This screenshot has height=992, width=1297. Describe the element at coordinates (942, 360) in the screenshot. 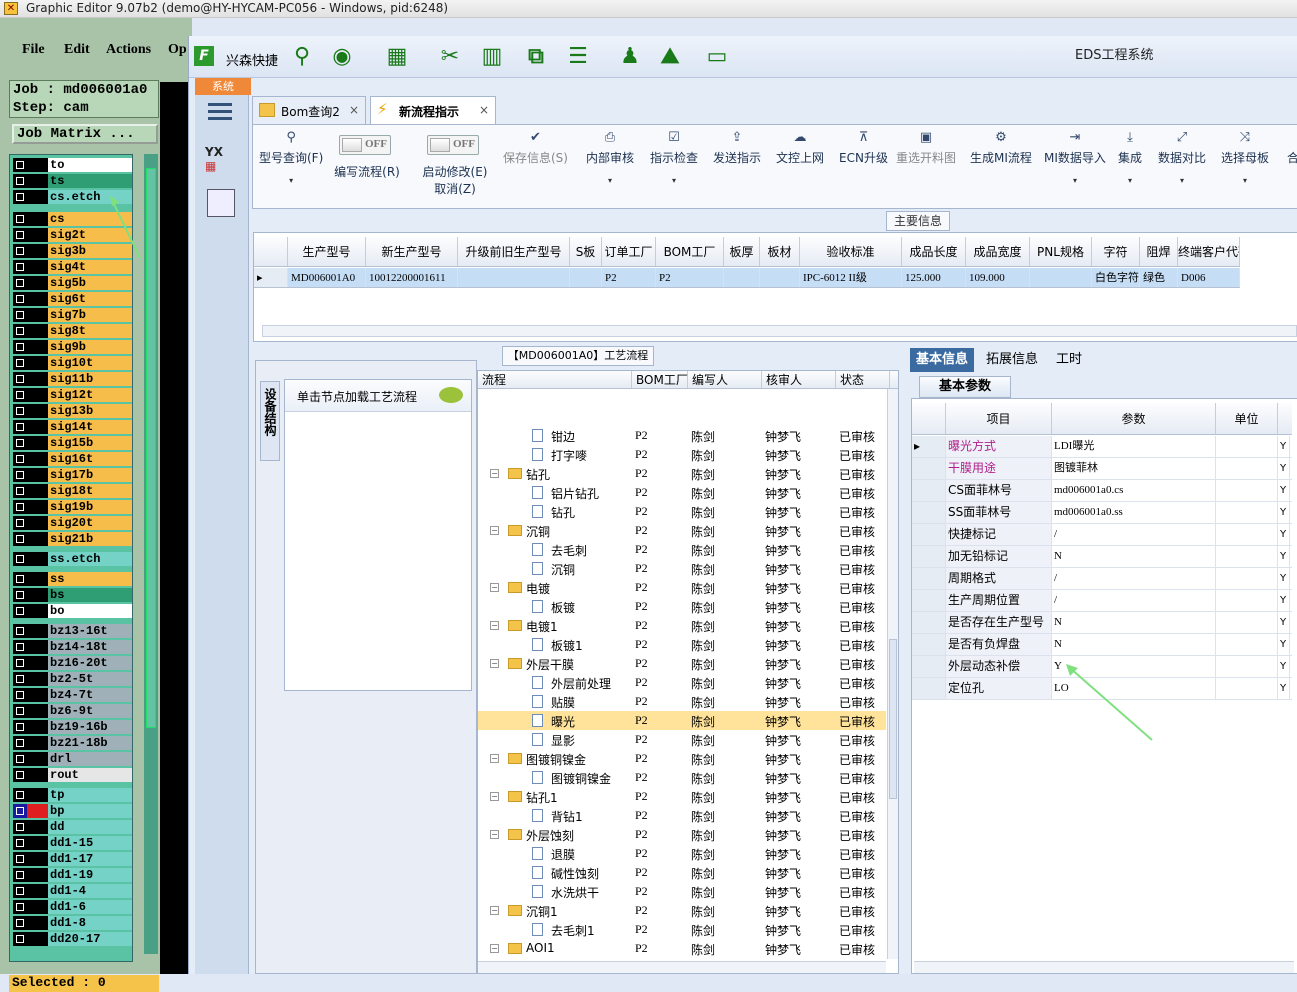

I see `tab-basic-info: 基本信息` at that location.